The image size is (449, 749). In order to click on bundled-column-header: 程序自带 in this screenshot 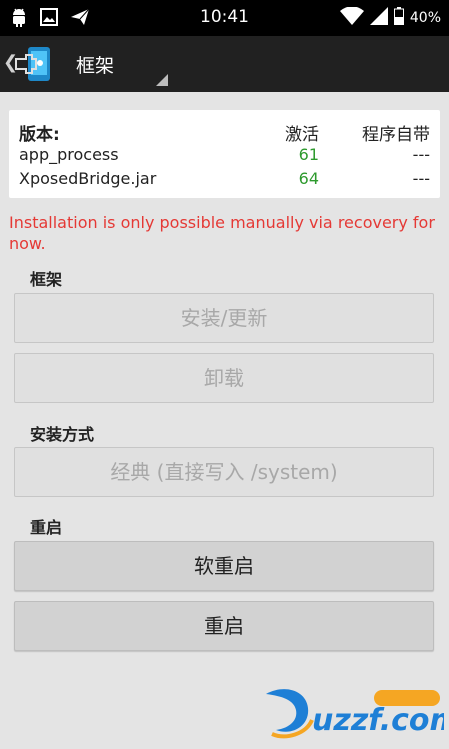, I will do `click(396, 135)`.